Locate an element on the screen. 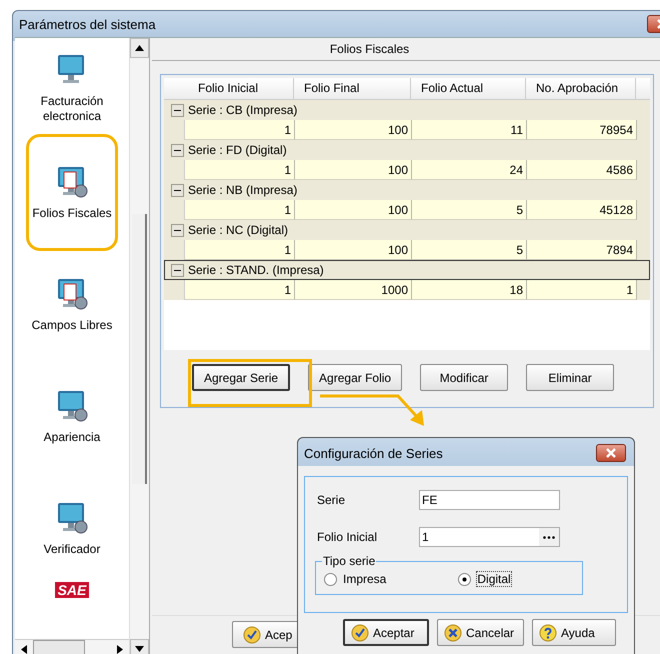 This screenshot has height=654, width=660. scroll-right-icon is located at coordinates (120, 649).